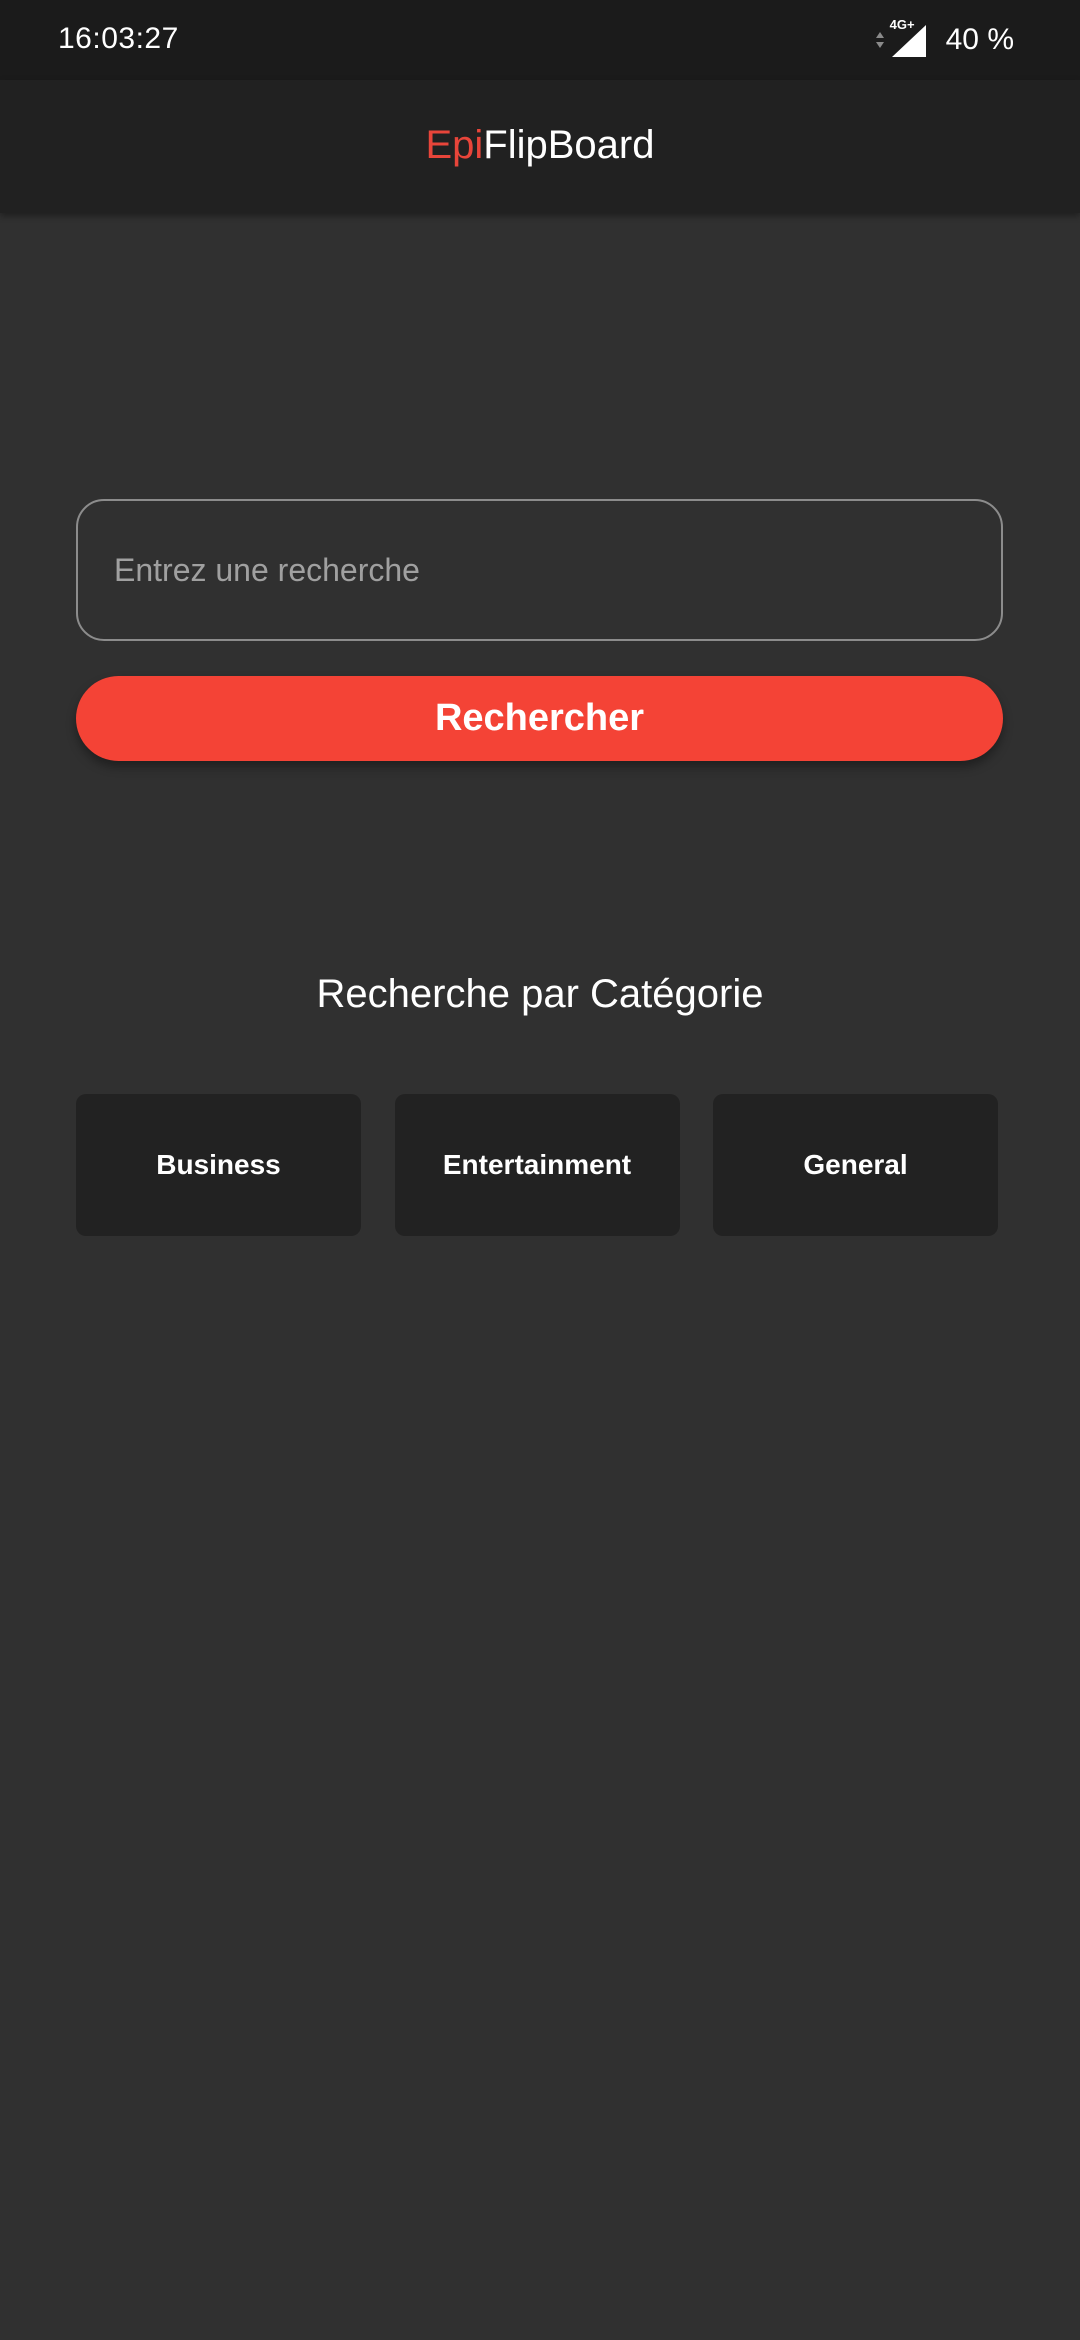 The image size is (1080, 2340). I want to click on category-heading: Recherche par Catégorie, so click(540, 994).